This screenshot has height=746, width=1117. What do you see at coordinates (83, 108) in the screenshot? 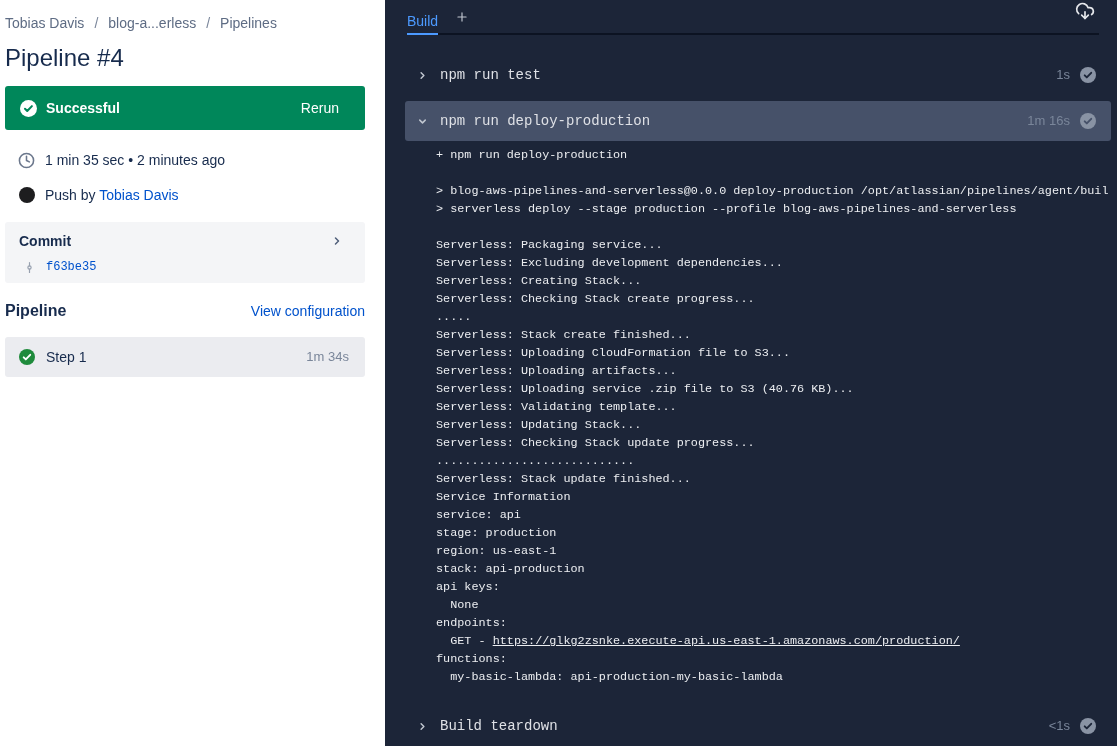
I see `status-label: Successful` at bounding box center [83, 108].